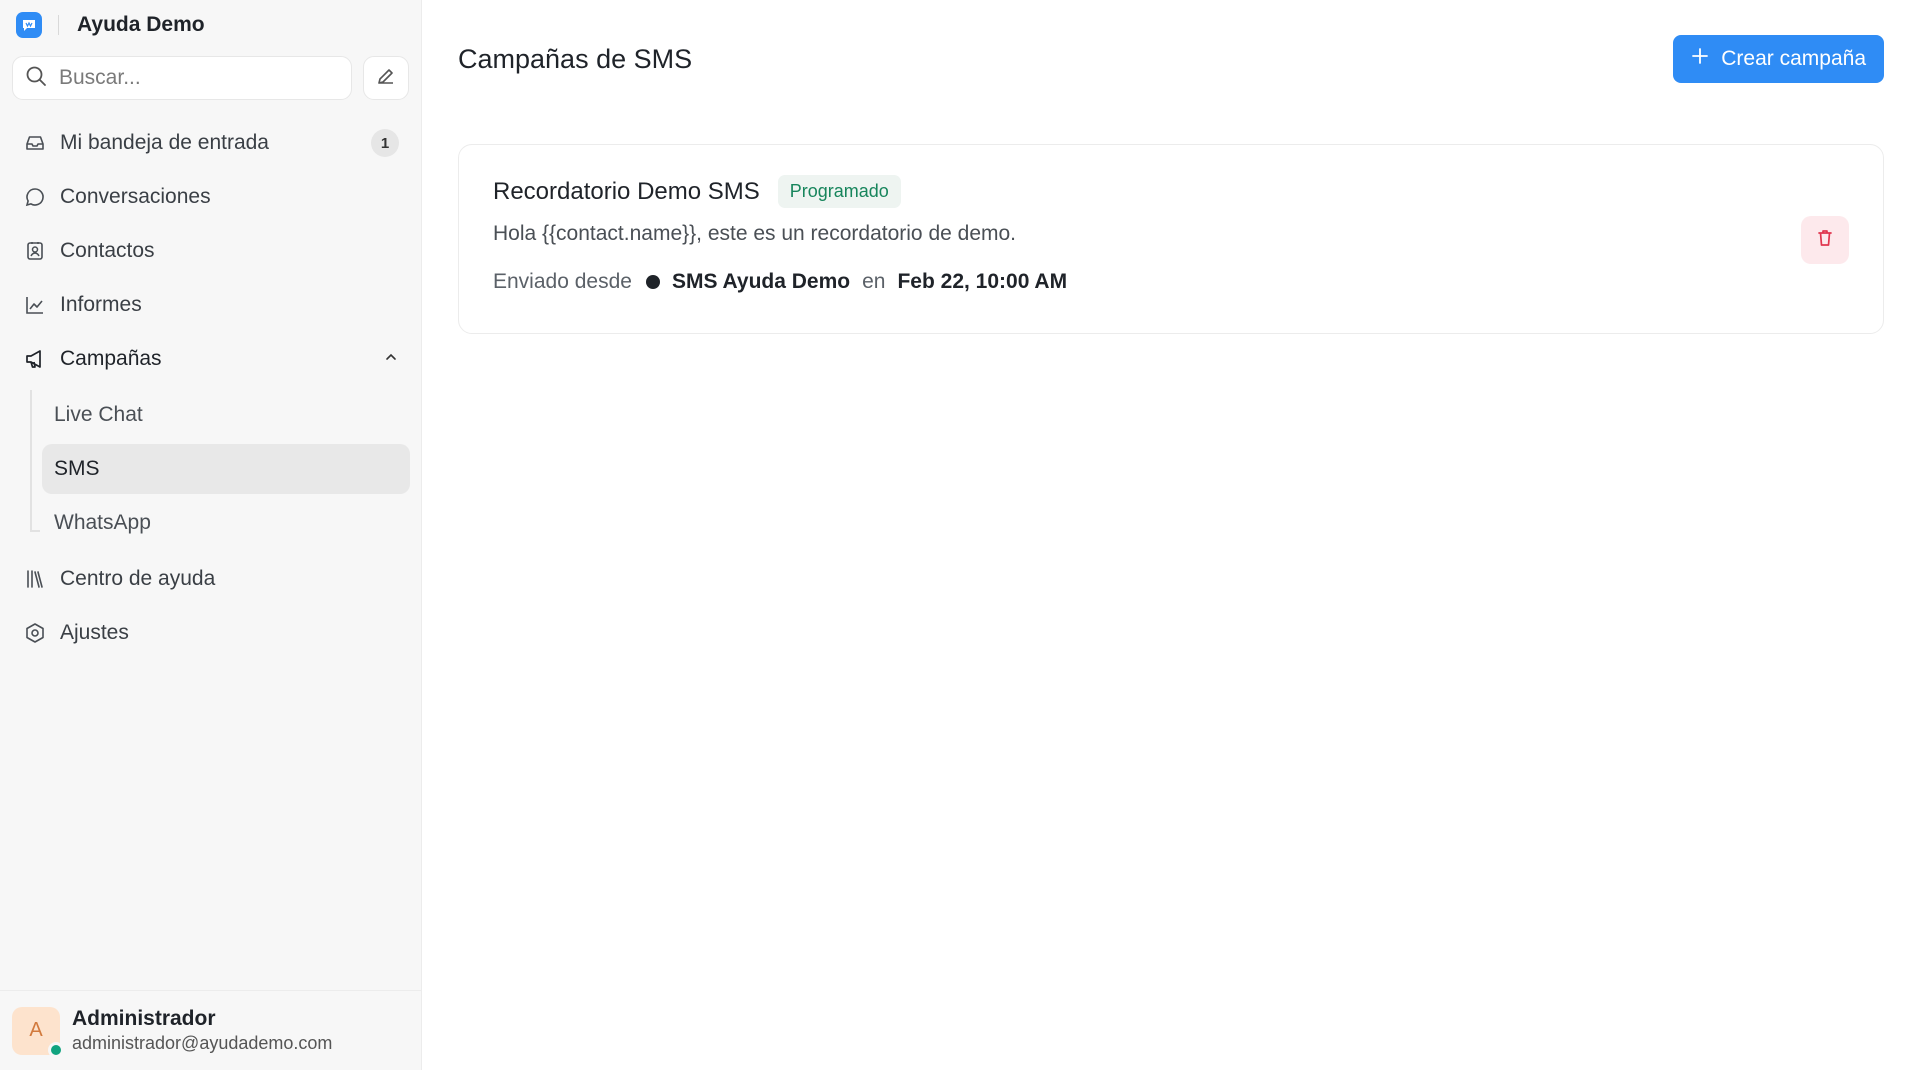 Image resolution: width=1920 pixels, height=1070 pixels. What do you see at coordinates (35, 359) in the screenshot?
I see `megaphone-icon` at bounding box center [35, 359].